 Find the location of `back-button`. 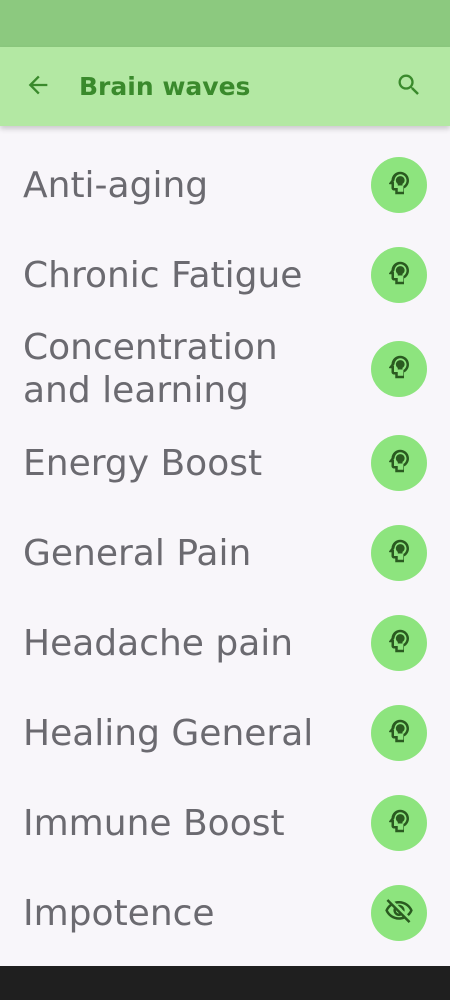

back-button is located at coordinates (38, 87).